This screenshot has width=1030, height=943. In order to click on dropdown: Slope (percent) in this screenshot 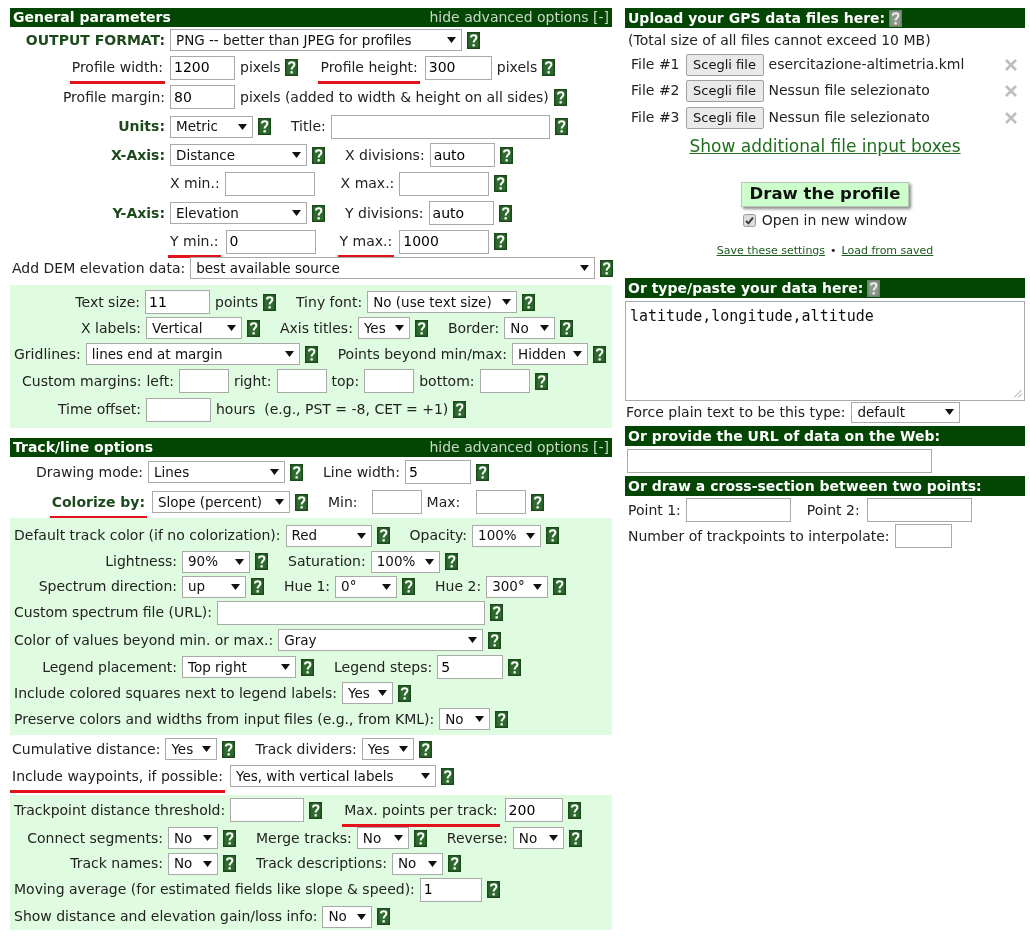, I will do `click(221, 502)`.